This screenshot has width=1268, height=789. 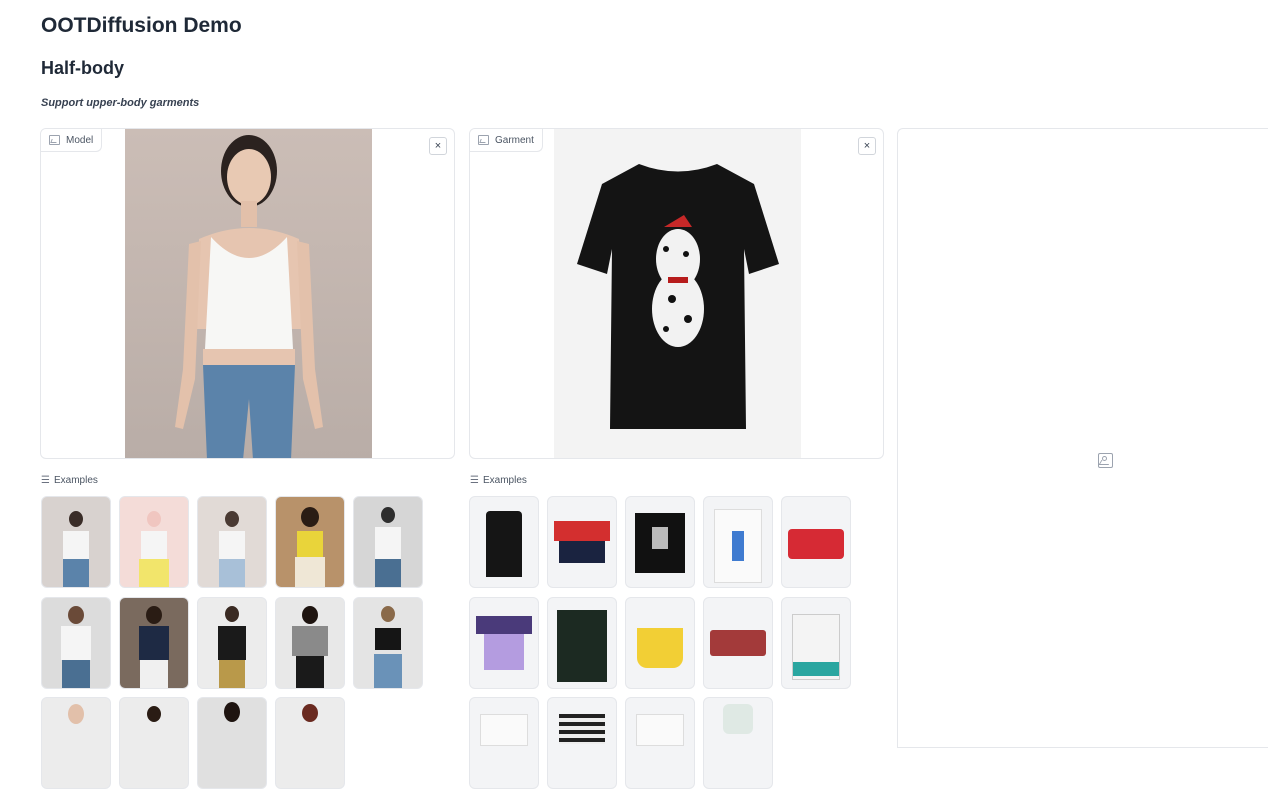 I want to click on garment-clear-button: ×, so click(x=867, y=146).